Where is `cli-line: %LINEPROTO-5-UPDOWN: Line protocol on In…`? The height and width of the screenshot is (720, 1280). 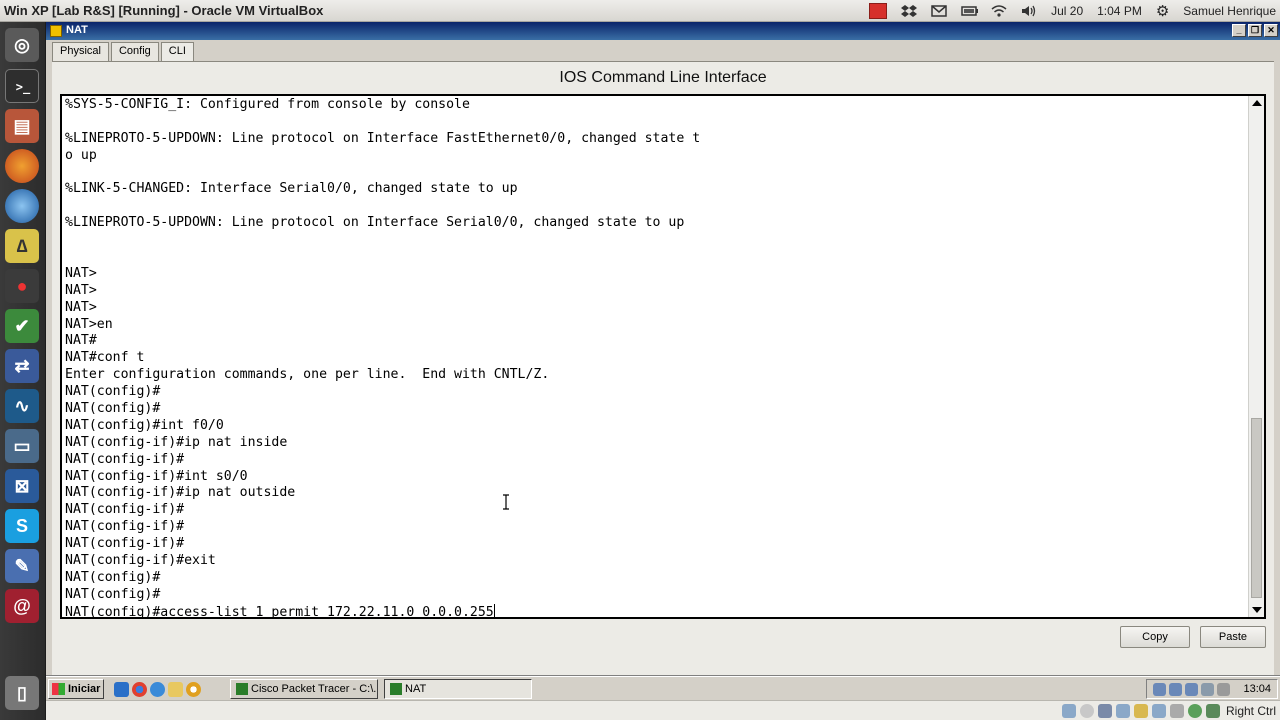 cli-line: %LINEPROTO-5-UPDOWN: Line protocol on In… is located at coordinates (383, 138).